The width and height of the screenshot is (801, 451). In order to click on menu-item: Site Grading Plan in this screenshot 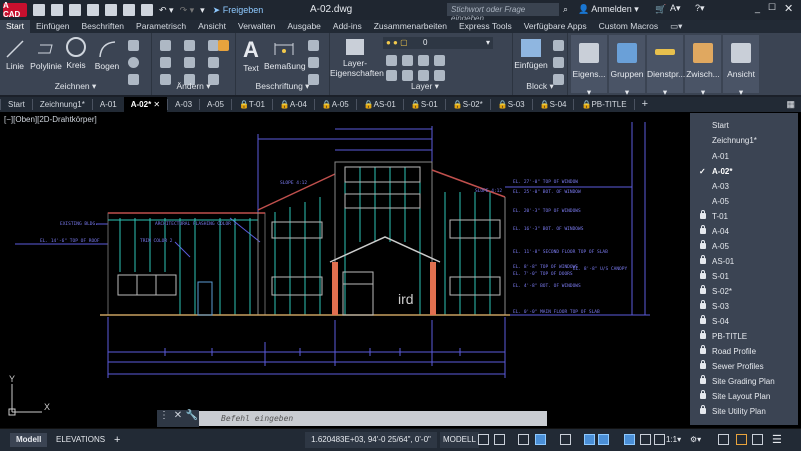, I will do `click(744, 381)`.